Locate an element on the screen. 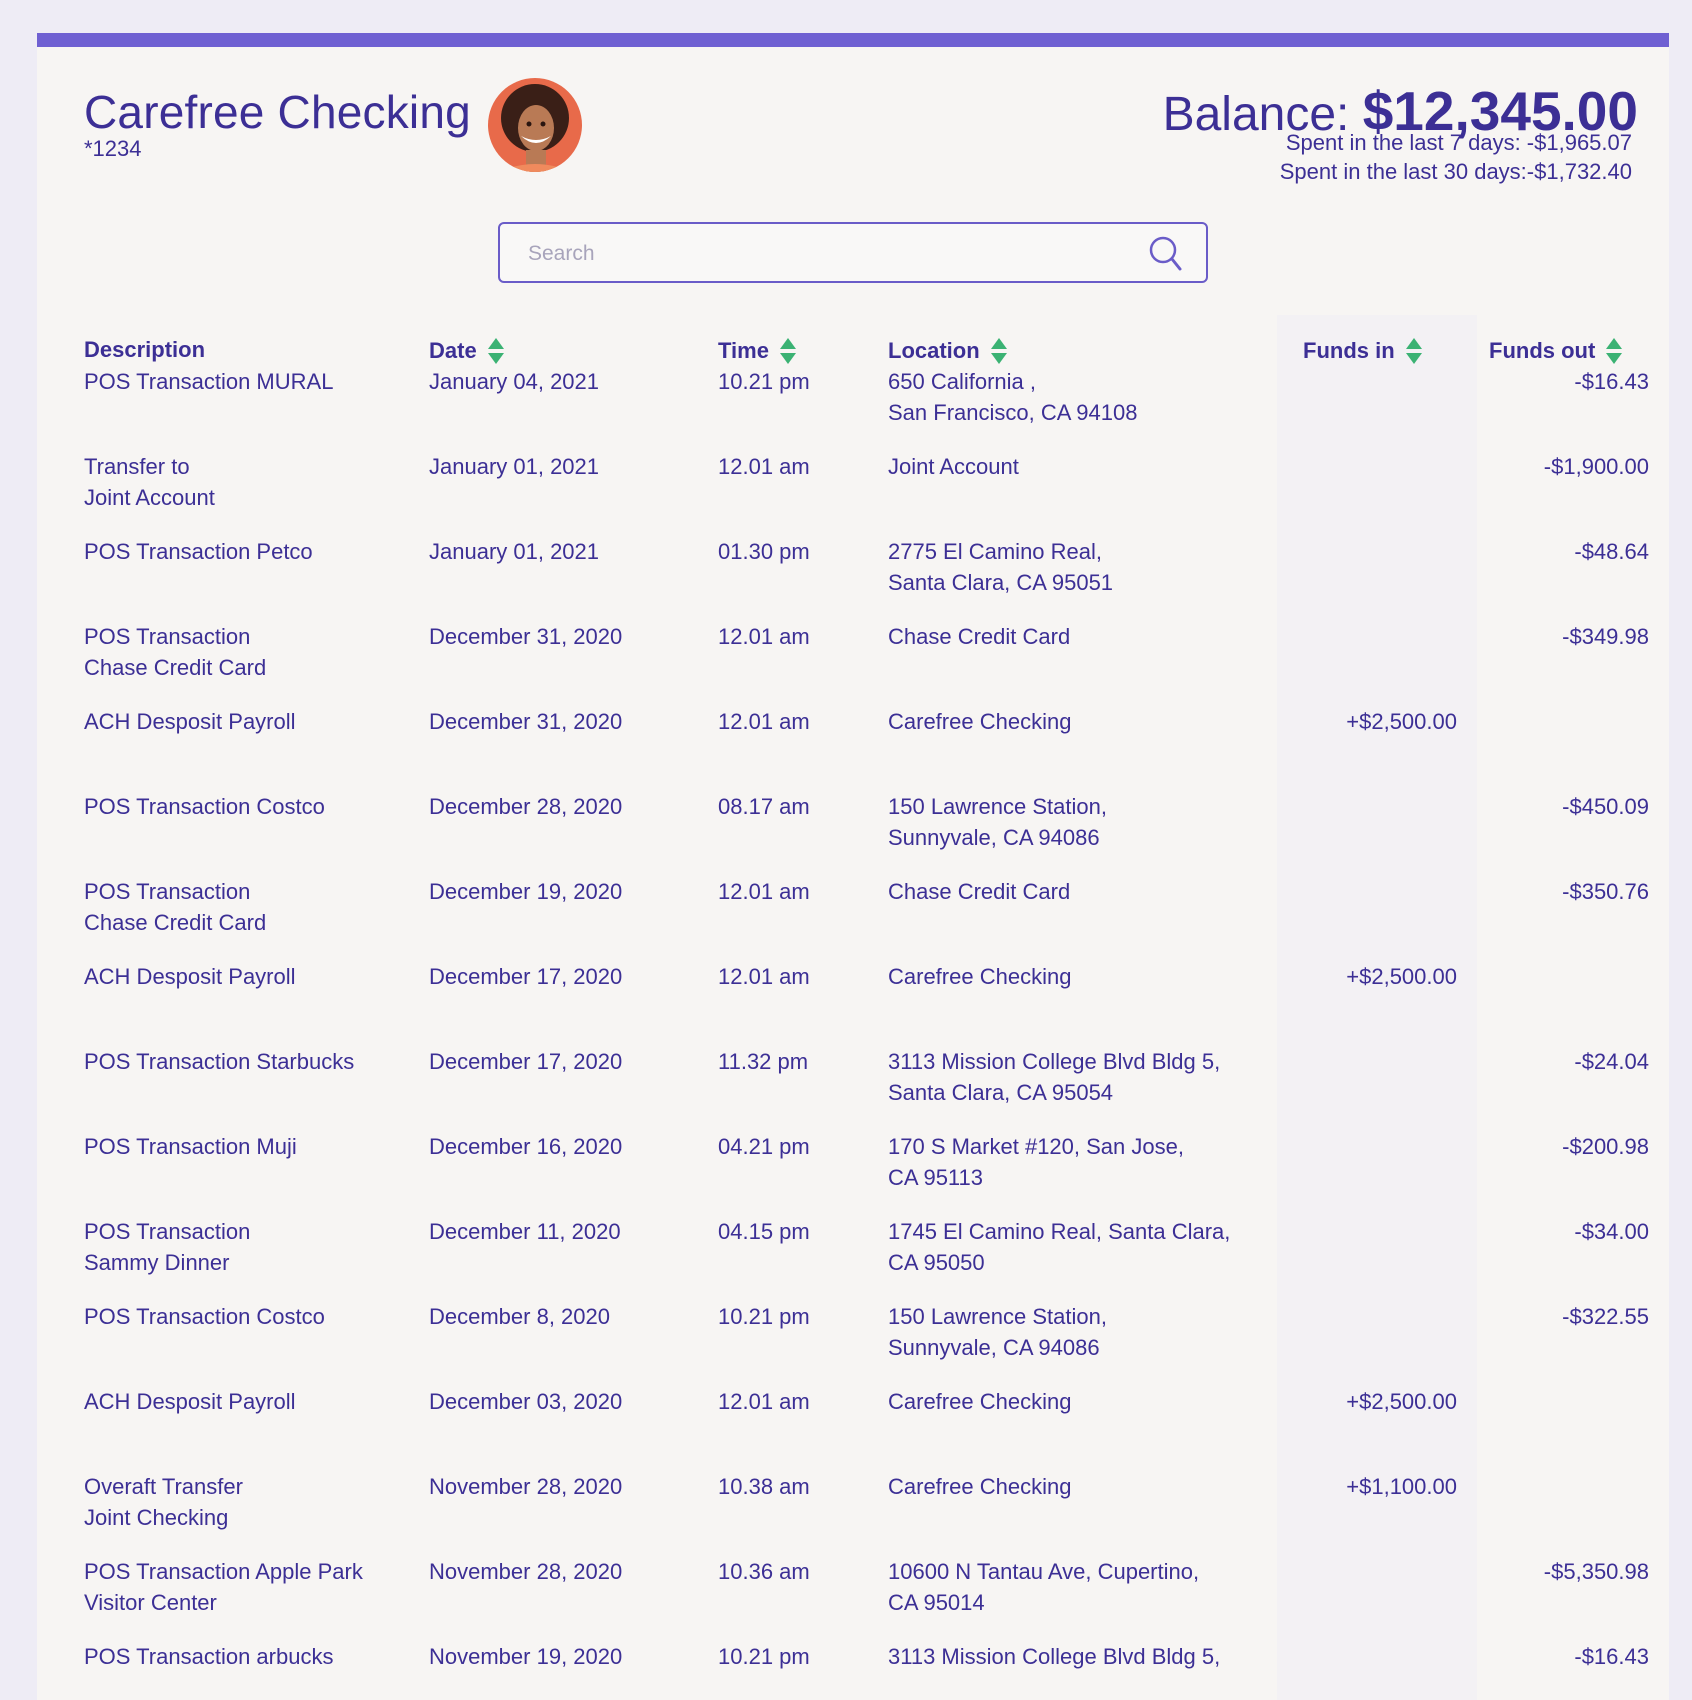 This screenshot has width=1692, height=1700. header-time: Time is located at coordinates (757, 351).